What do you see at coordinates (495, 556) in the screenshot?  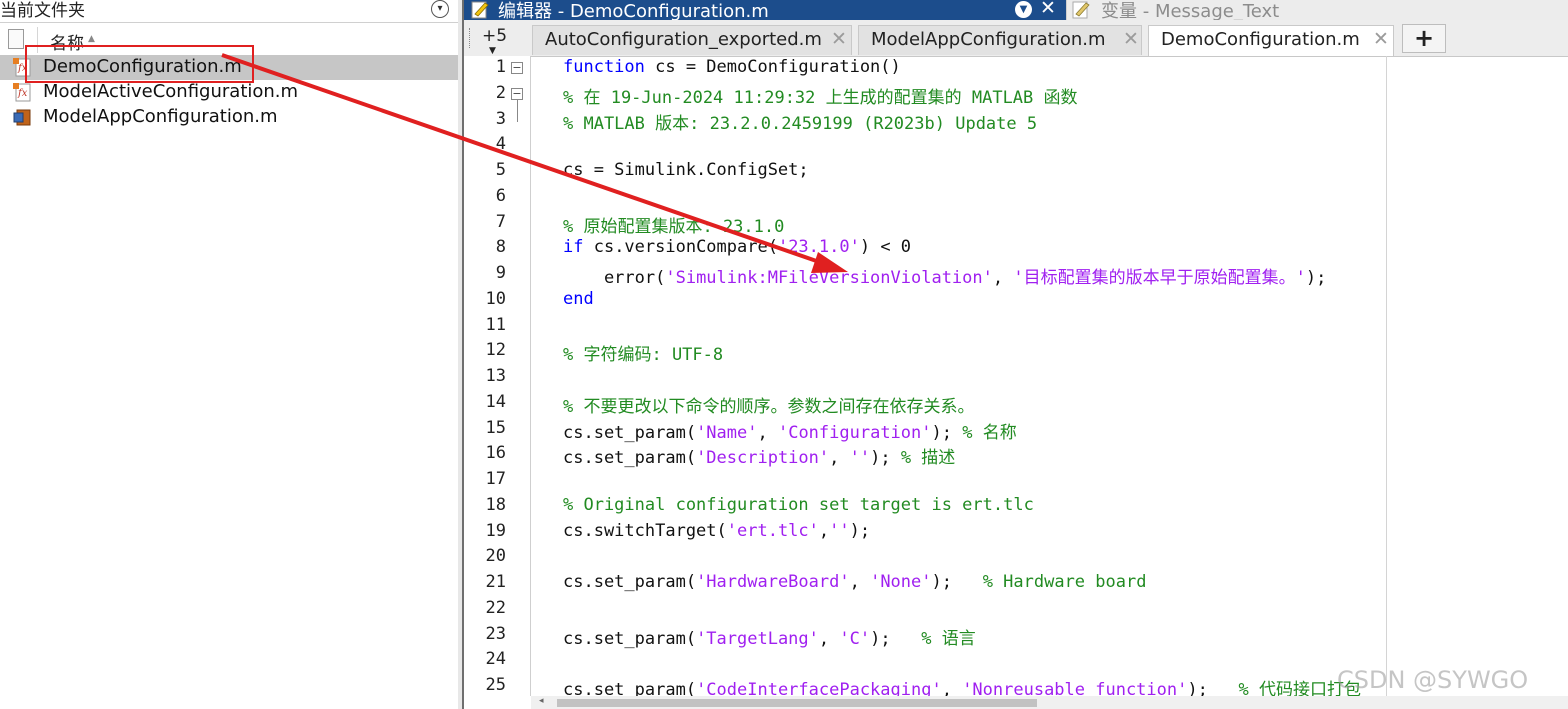 I see `line-number: 20` at bounding box center [495, 556].